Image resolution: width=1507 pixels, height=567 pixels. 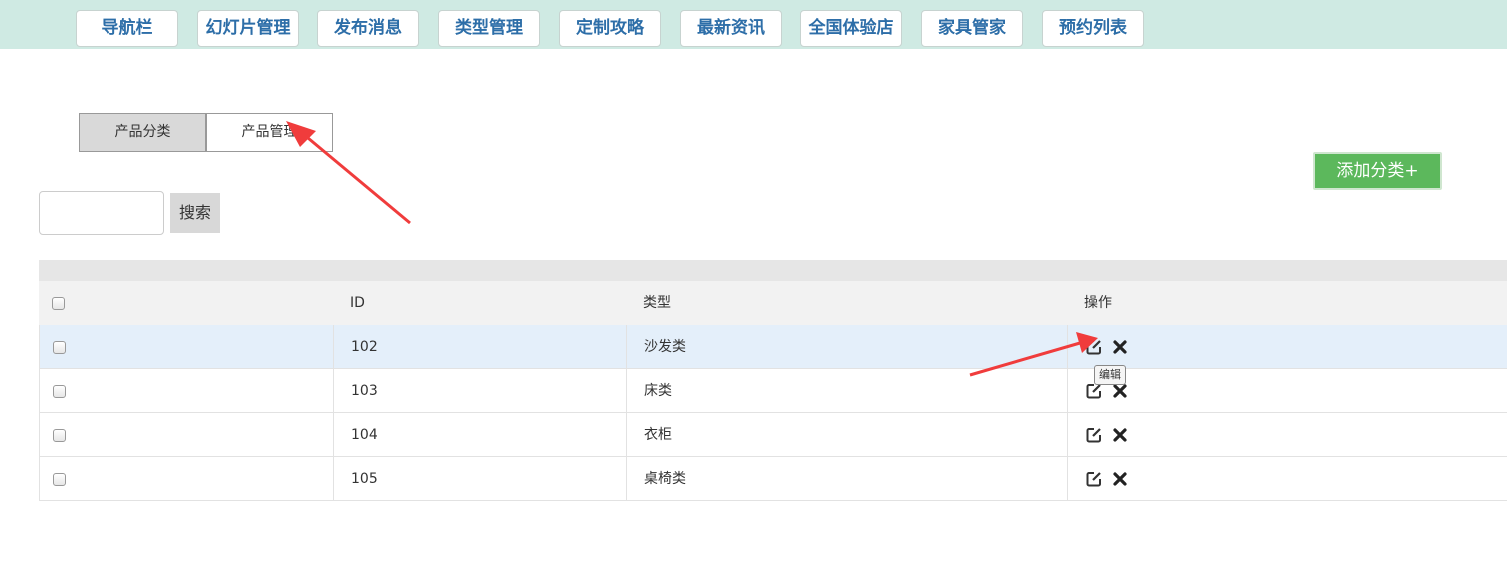 What do you see at coordinates (127, 28) in the screenshot?
I see `nav-button-navbar: 导航栏` at bounding box center [127, 28].